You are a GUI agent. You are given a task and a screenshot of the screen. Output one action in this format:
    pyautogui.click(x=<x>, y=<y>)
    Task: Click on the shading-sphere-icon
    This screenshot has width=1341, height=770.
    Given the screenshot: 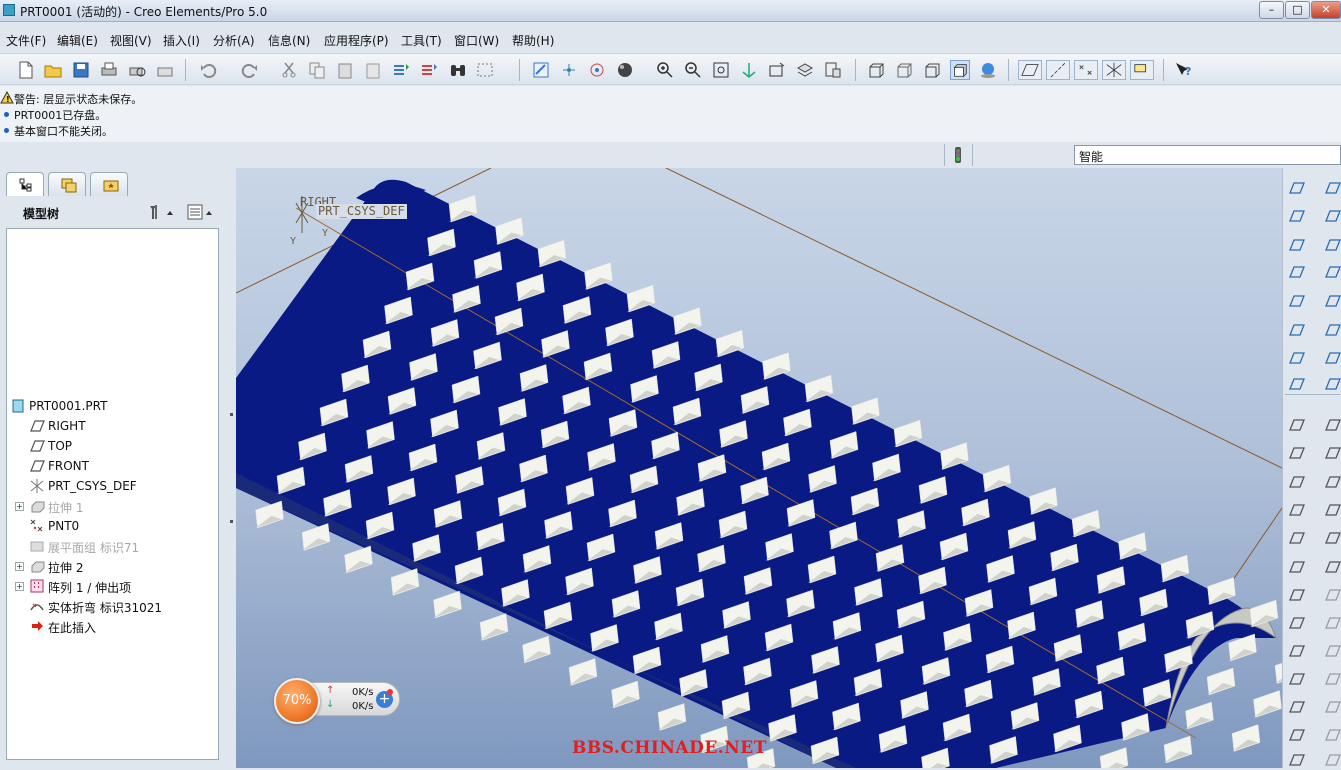 What is the action you would take?
    pyautogui.click(x=625, y=70)
    